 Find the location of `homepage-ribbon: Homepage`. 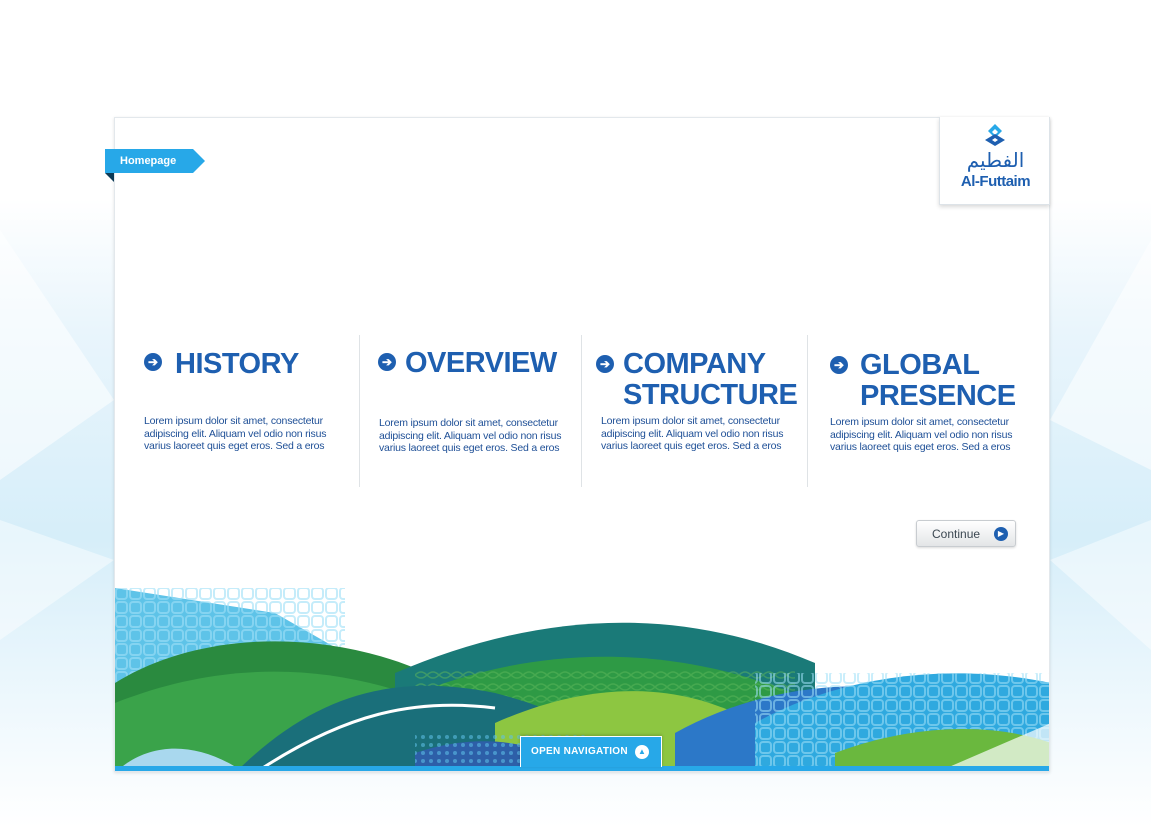

homepage-ribbon: Homepage is located at coordinates (155, 161).